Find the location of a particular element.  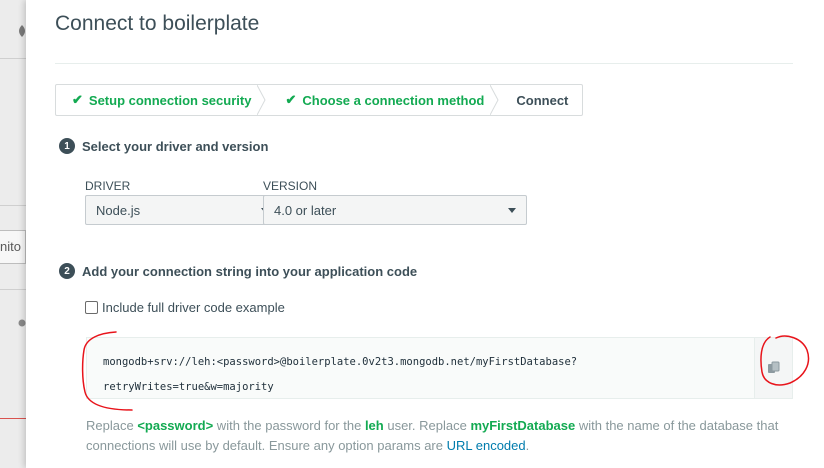

checkbox-label: Include full driver code example is located at coordinates (193, 307).